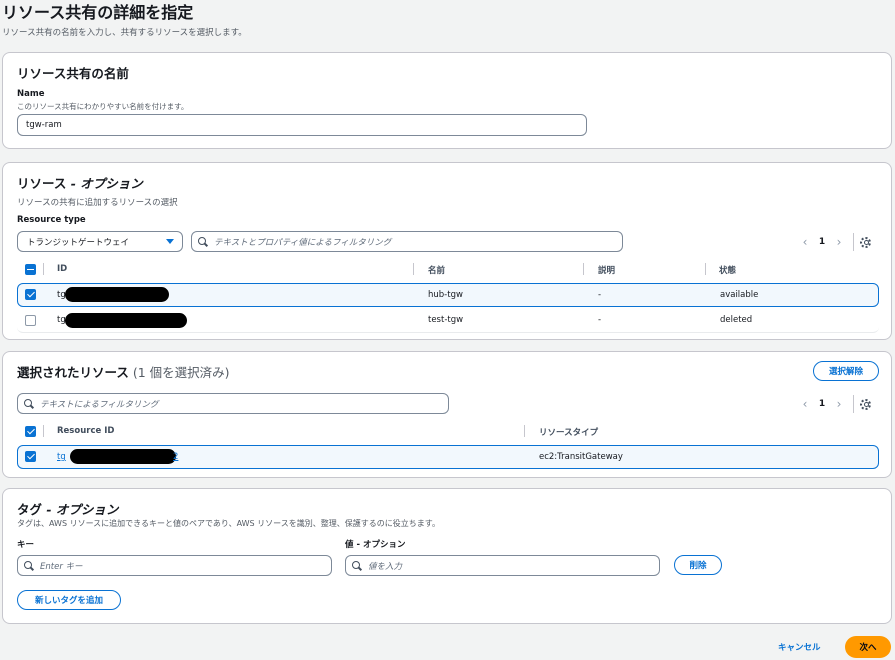 The height and width of the screenshot is (660, 895). I want to click on resources-title-main: リソース, so click(42, 183).